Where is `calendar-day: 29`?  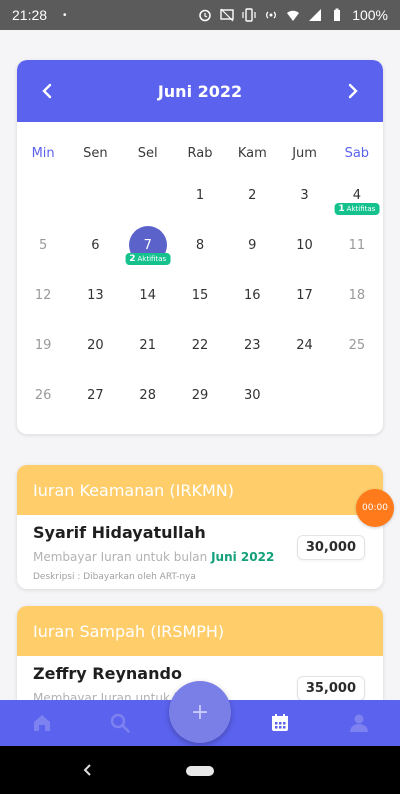 calendar-day: 29 is located at coordinates (200, 395).